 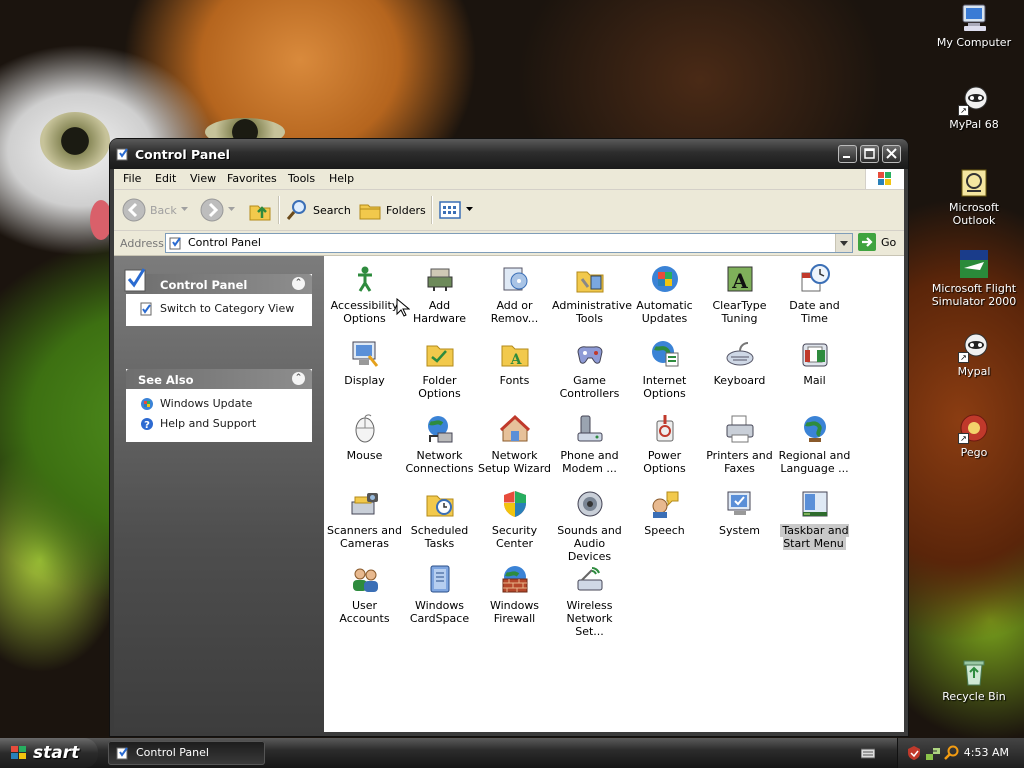 I want to click on desktop-icon-my-computer: My Computer, so click(x=974, y=25).